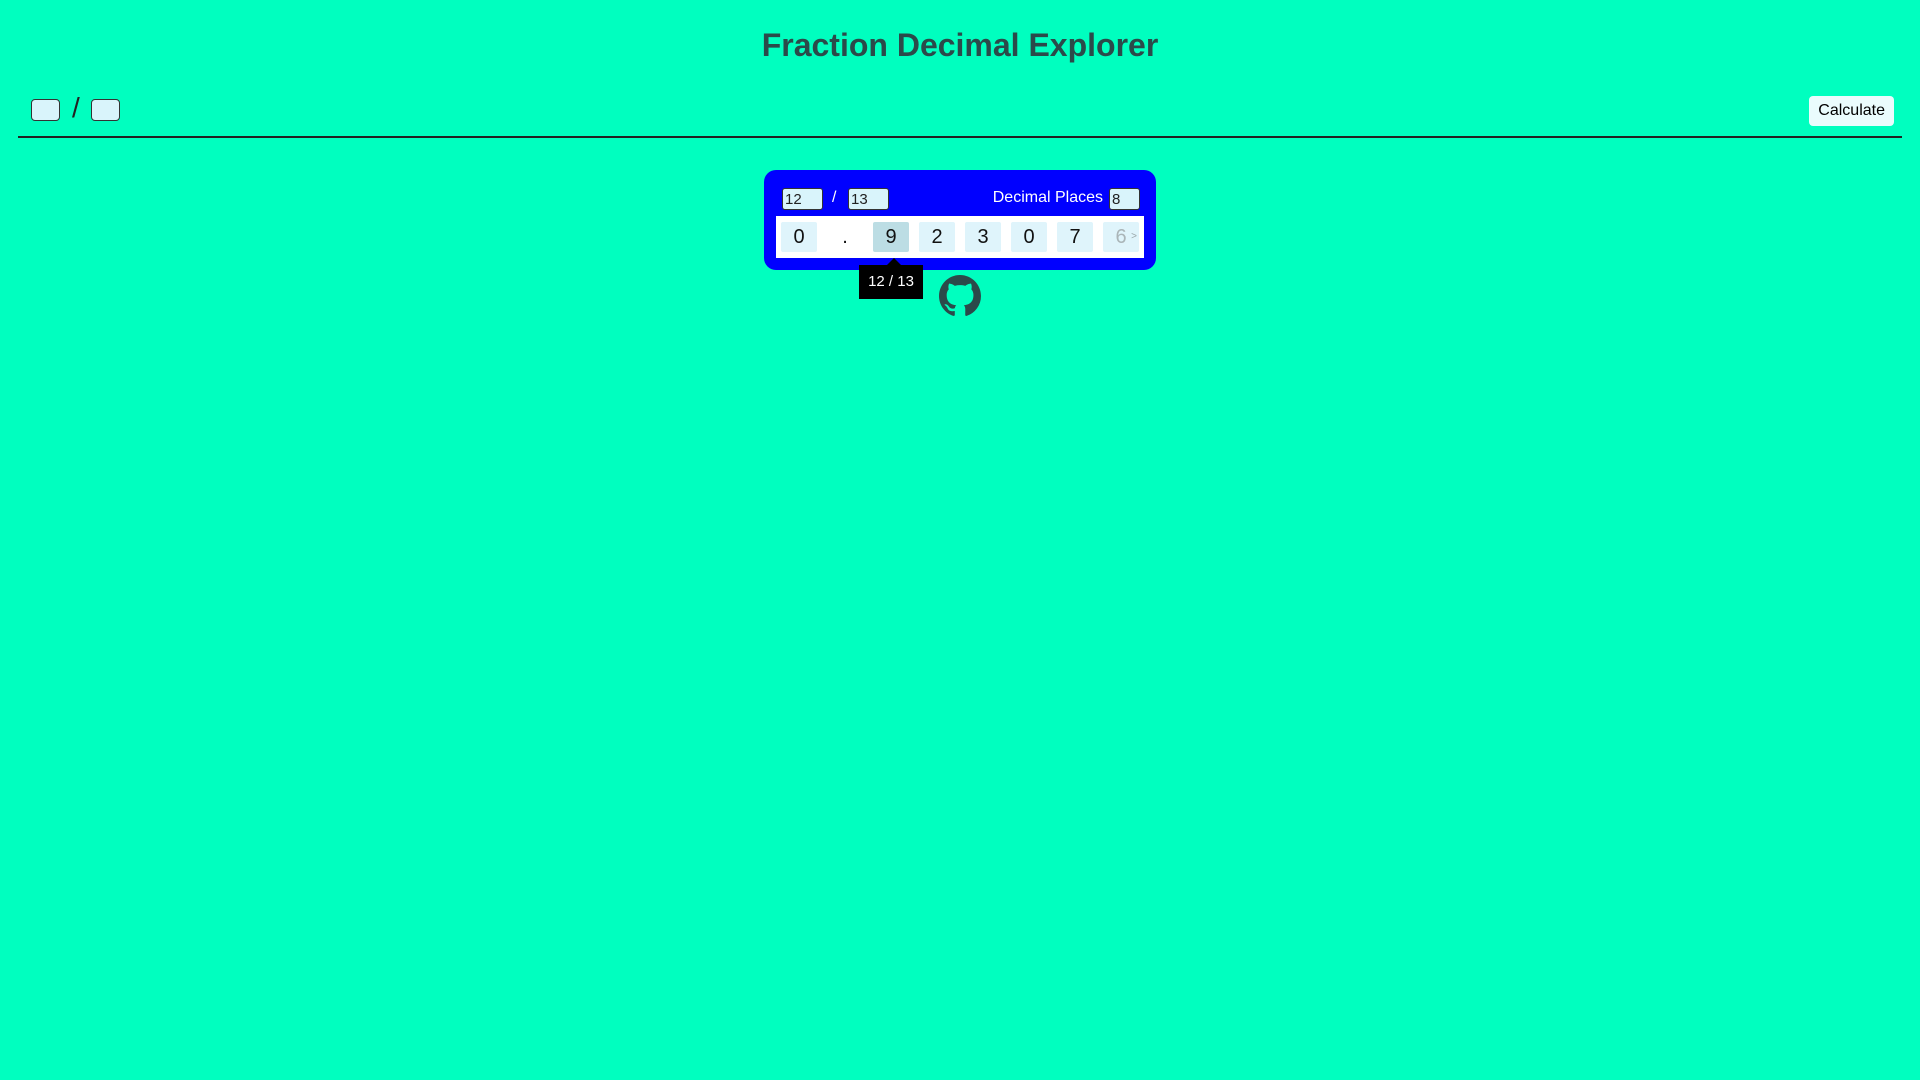 This screenshot has width=1920, height=1080. Describe the element at coordinates (960, 237) in the screenshot. I see `decimal-digits-row: 0 . 9 2 3 0 7 6 >` at that location.